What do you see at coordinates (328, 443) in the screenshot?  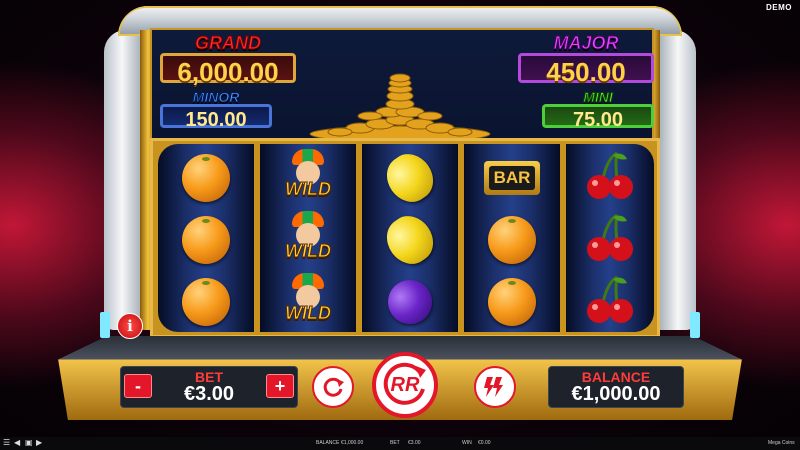 I see `status-balance-label: BALANCE` at bounding box center [328, 443].